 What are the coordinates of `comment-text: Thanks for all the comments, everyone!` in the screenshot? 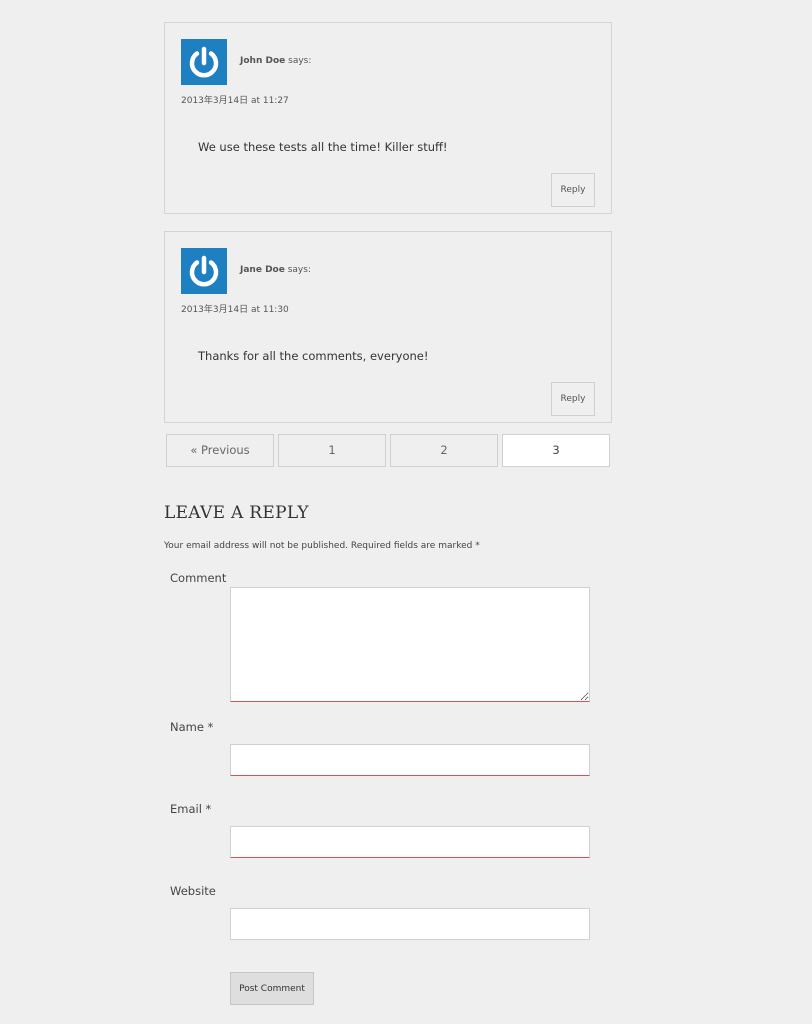 It's located at (313, 356).